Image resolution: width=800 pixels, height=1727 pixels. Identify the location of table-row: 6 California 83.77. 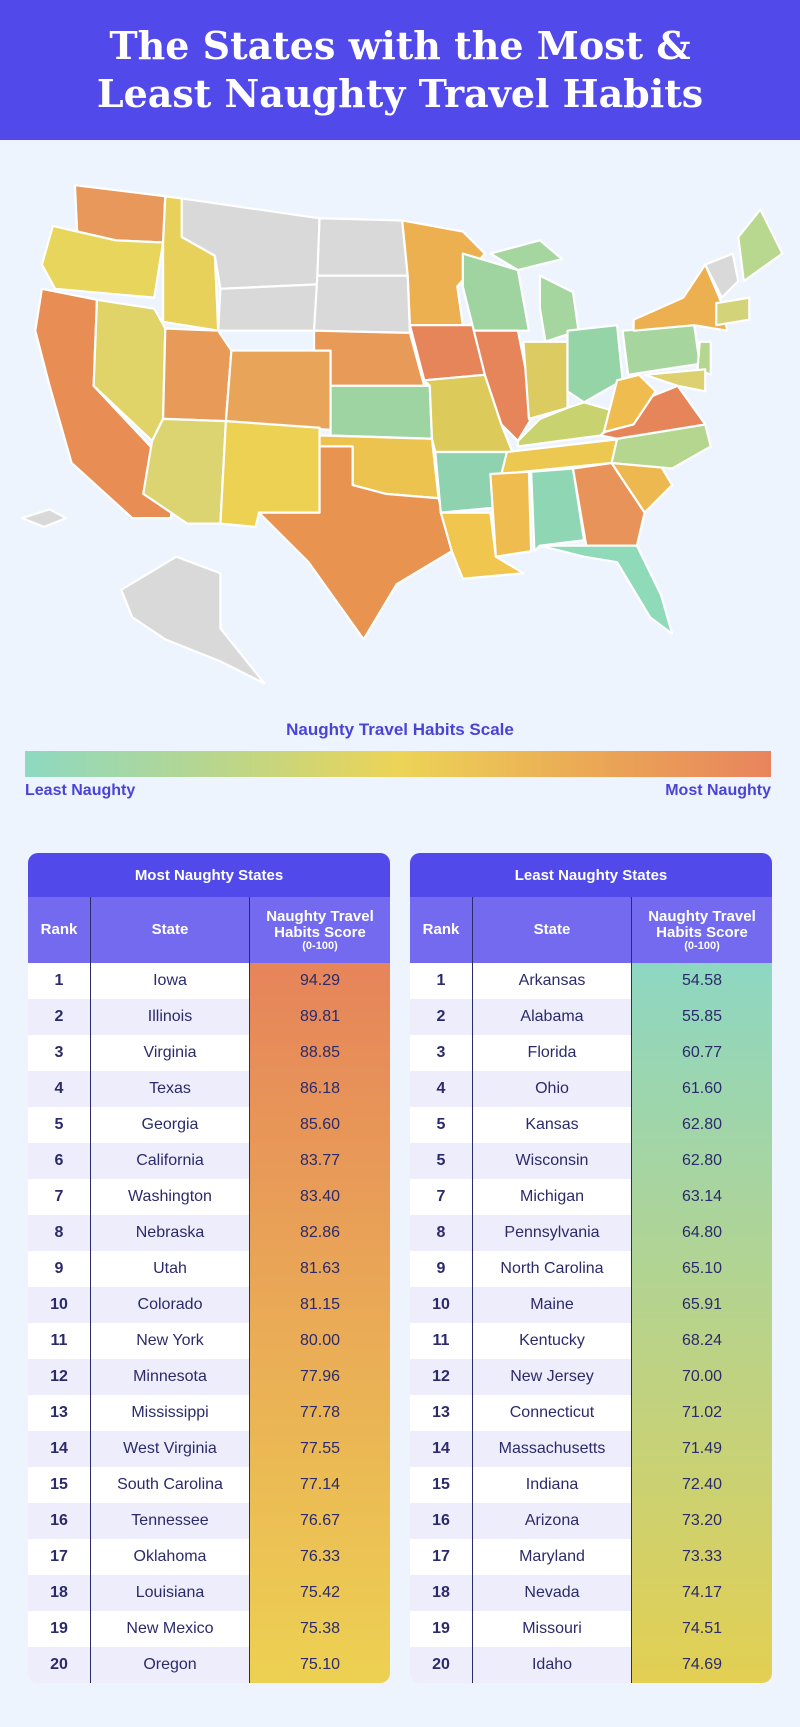
(209, 1161).